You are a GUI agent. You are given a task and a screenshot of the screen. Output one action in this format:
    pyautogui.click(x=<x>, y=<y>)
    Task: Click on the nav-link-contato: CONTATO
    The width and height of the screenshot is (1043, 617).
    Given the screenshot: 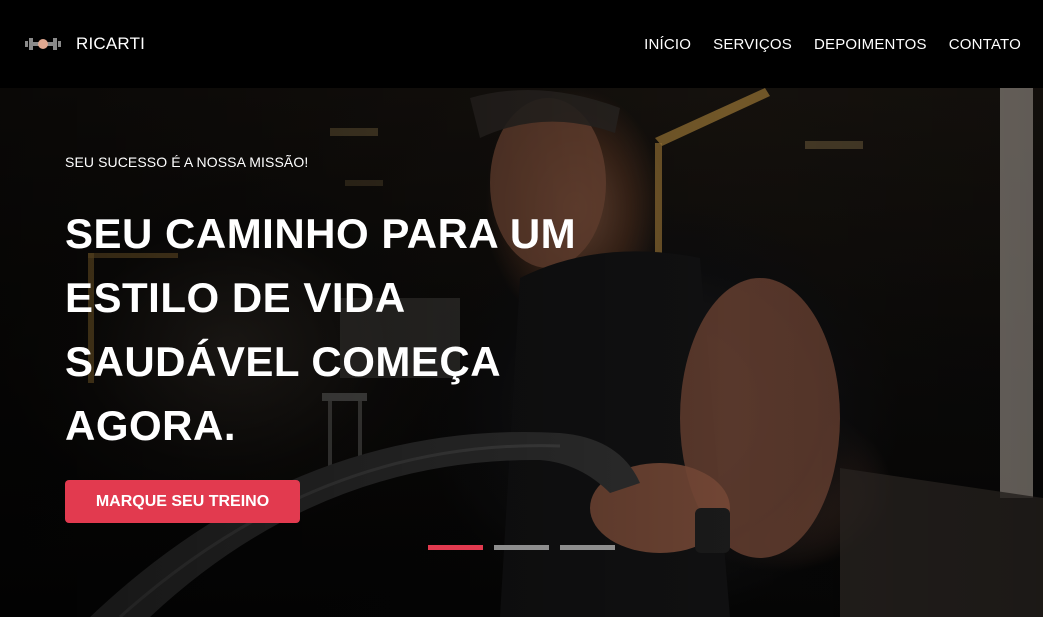 What is the action you would take?
    pyautogui.click(x=985, y=44)
    